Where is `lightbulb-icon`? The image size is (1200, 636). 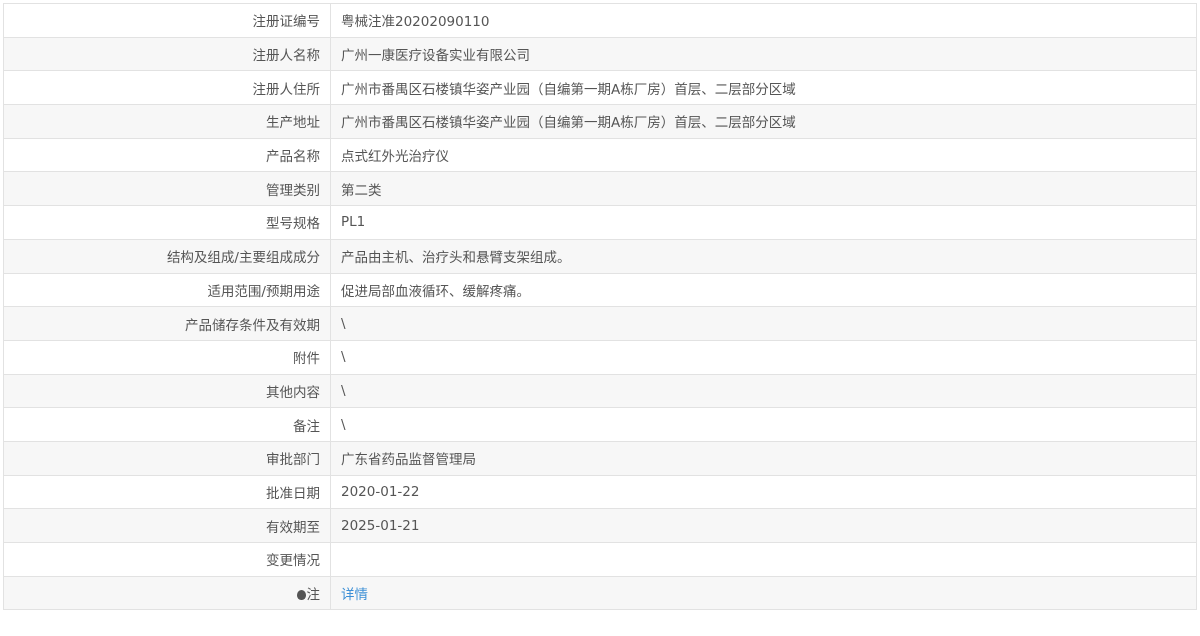
lightbulb-icon is located at coordinates (301, 595).